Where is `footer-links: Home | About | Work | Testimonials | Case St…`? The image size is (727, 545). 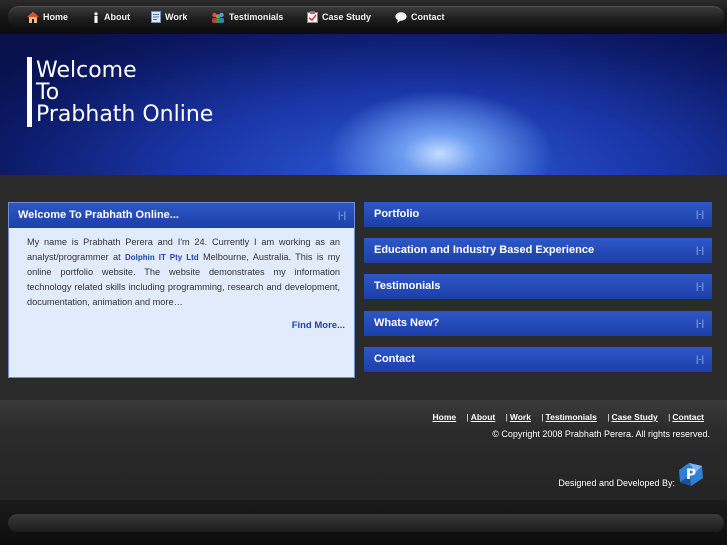
footer-links: Home | About | Work | Testimonials | Case St… is located at coordinates (568, 417).